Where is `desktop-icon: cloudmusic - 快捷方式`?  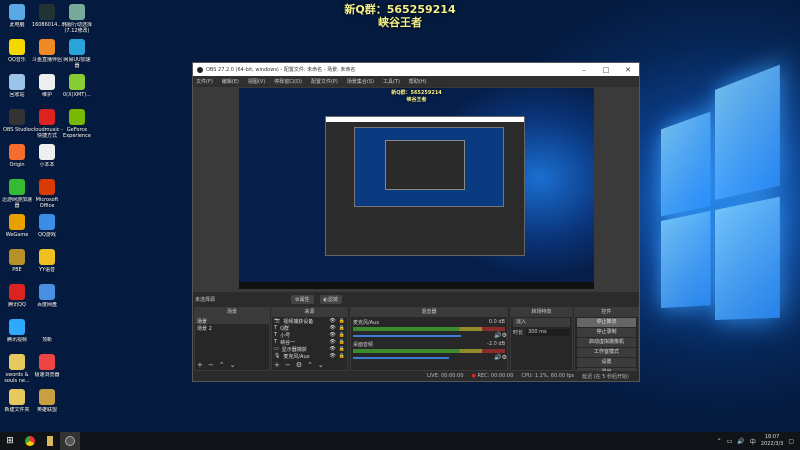 desktop-icon: cloudmusic - 快捷方式 is located at coordinates (47, 124).